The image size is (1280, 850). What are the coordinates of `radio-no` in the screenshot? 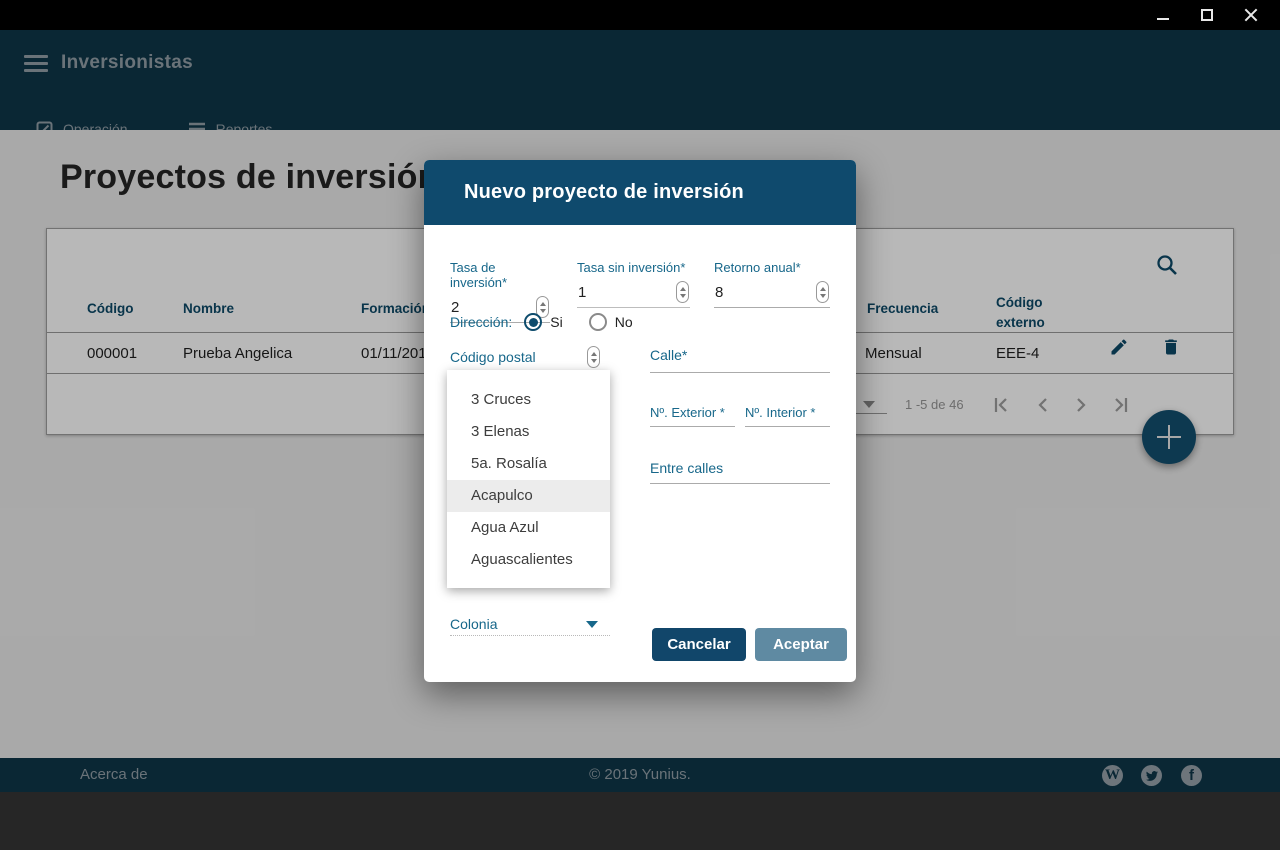 It's located at (597, 322).